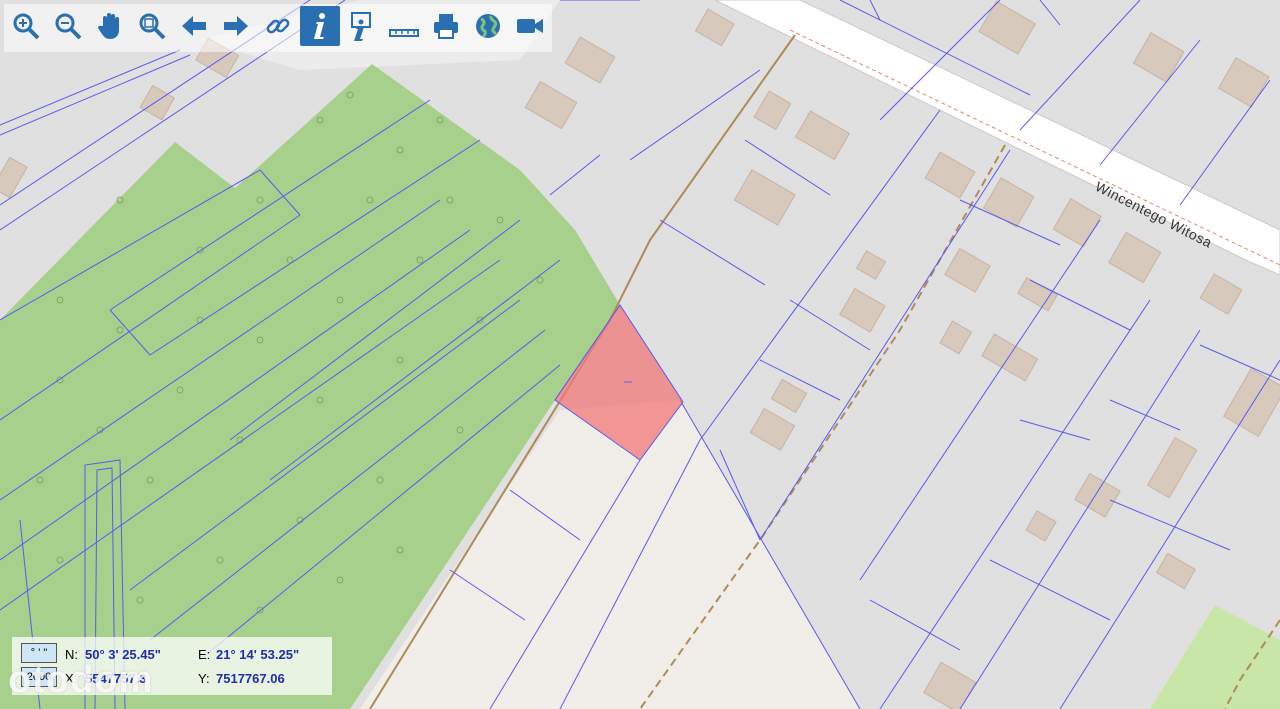  I want to click on zoom-out-icon, so click(68, 26).